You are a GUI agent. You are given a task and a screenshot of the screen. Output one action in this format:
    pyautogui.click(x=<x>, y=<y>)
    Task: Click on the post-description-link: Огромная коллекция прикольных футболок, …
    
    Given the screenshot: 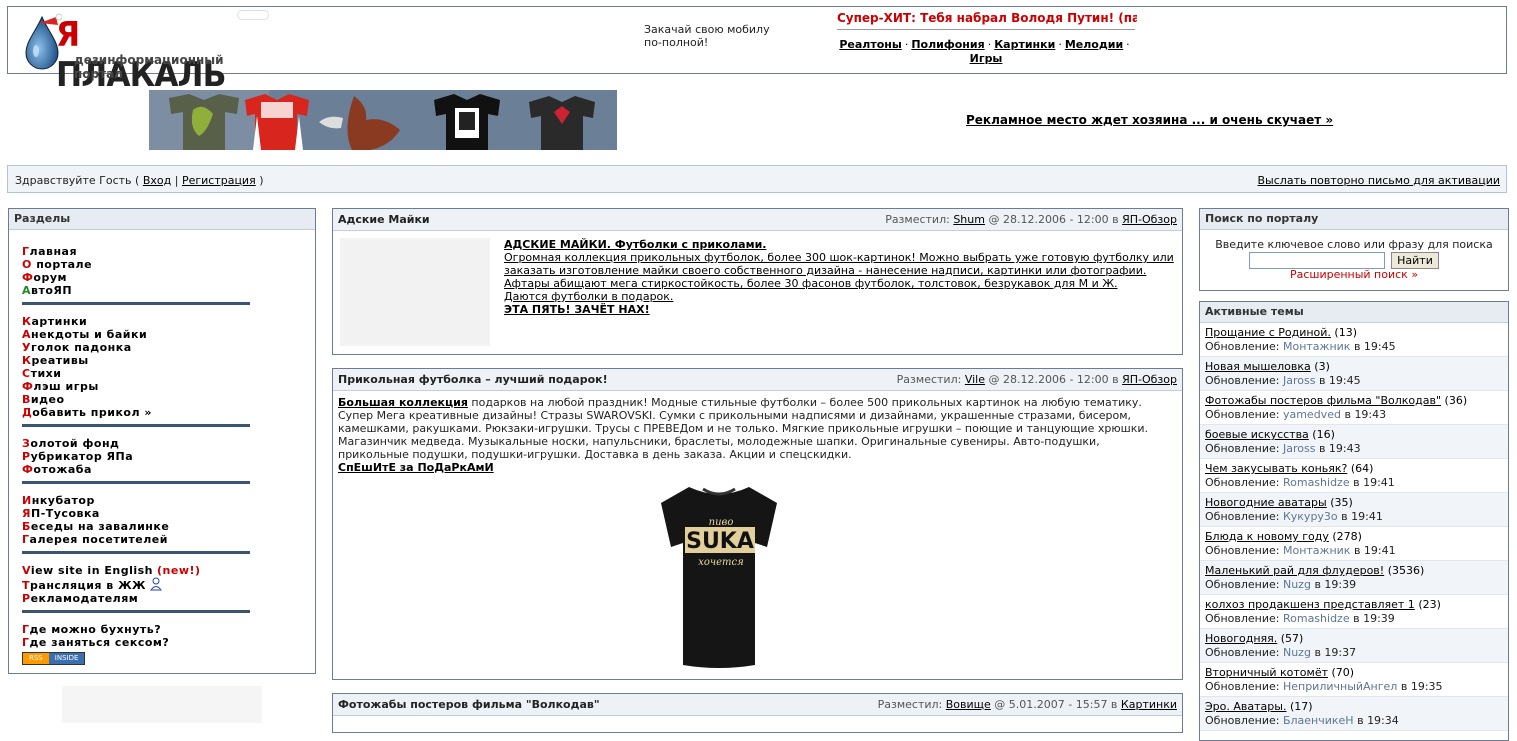 What is the action you would take?
    pyautogui.click(x=839, y=270)
    